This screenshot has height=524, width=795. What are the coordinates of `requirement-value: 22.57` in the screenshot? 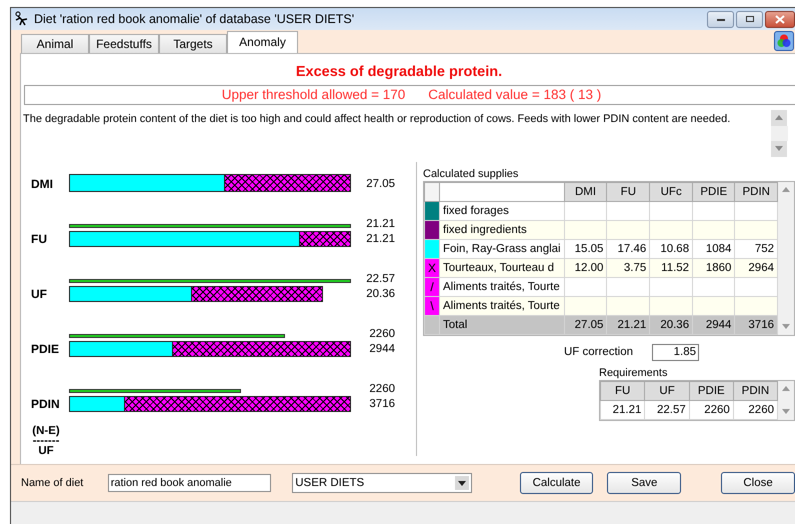 It's located at (380, 279).